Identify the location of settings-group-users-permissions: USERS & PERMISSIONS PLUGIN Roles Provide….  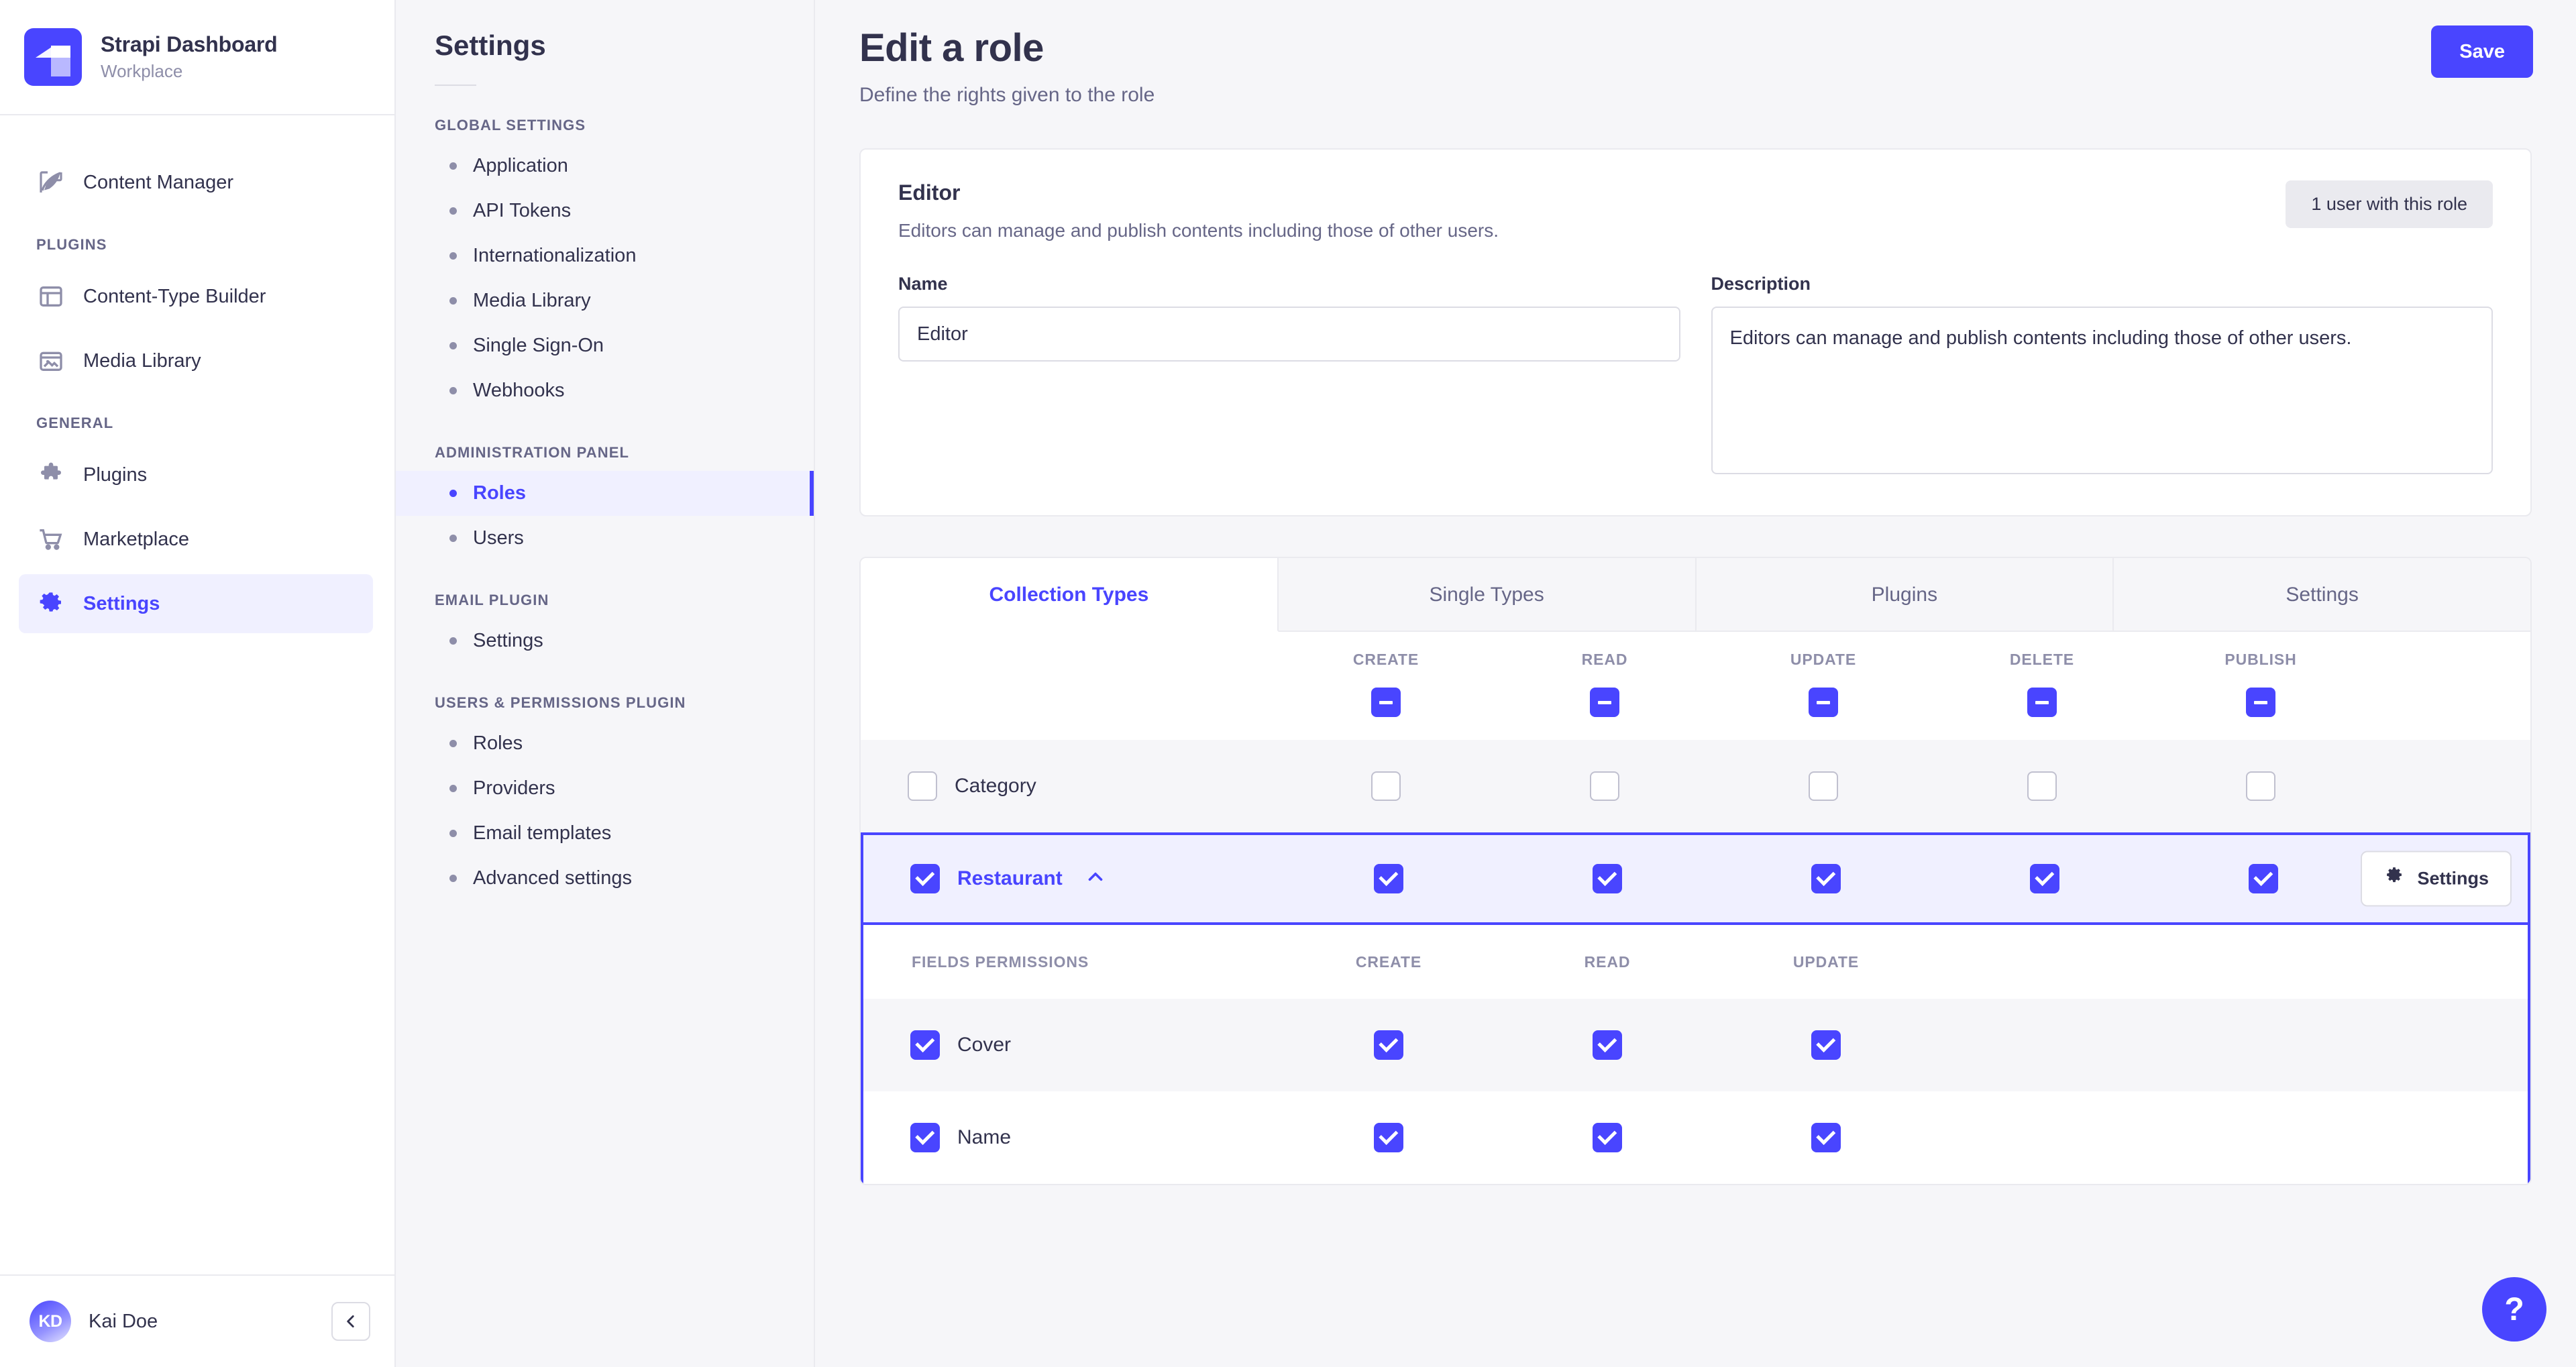
(605, 798).